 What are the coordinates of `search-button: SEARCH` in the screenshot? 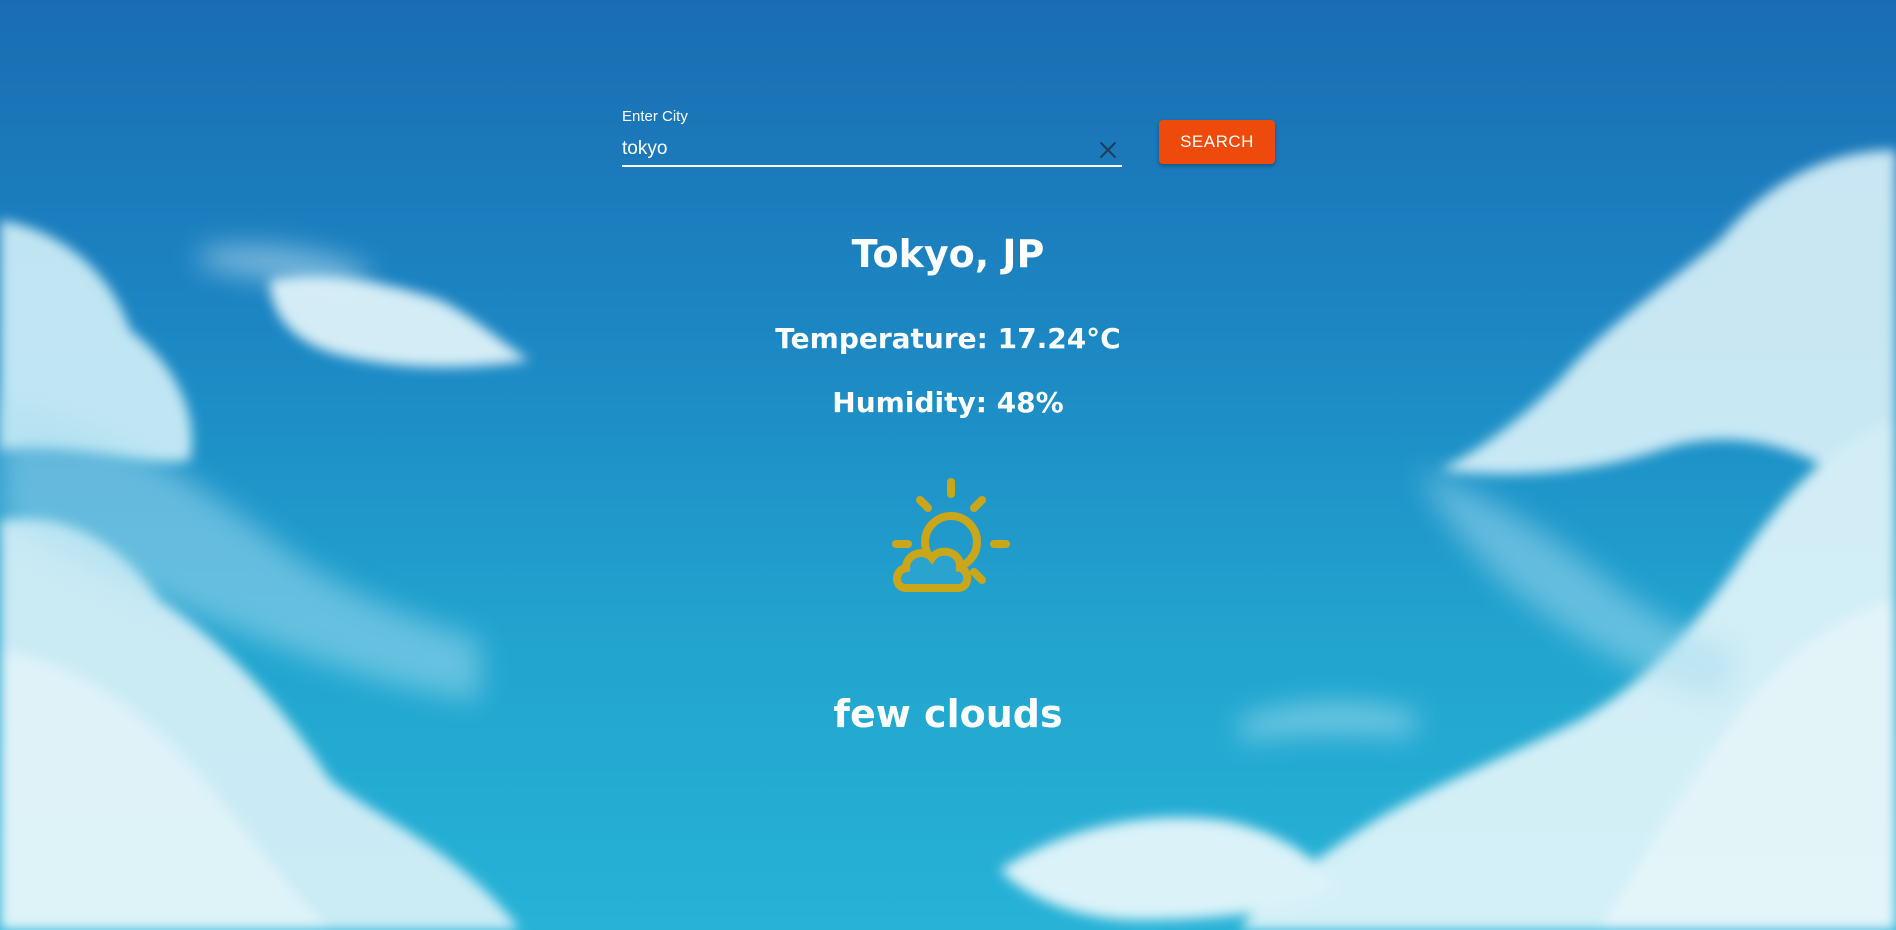 It's located at (1217, 142).